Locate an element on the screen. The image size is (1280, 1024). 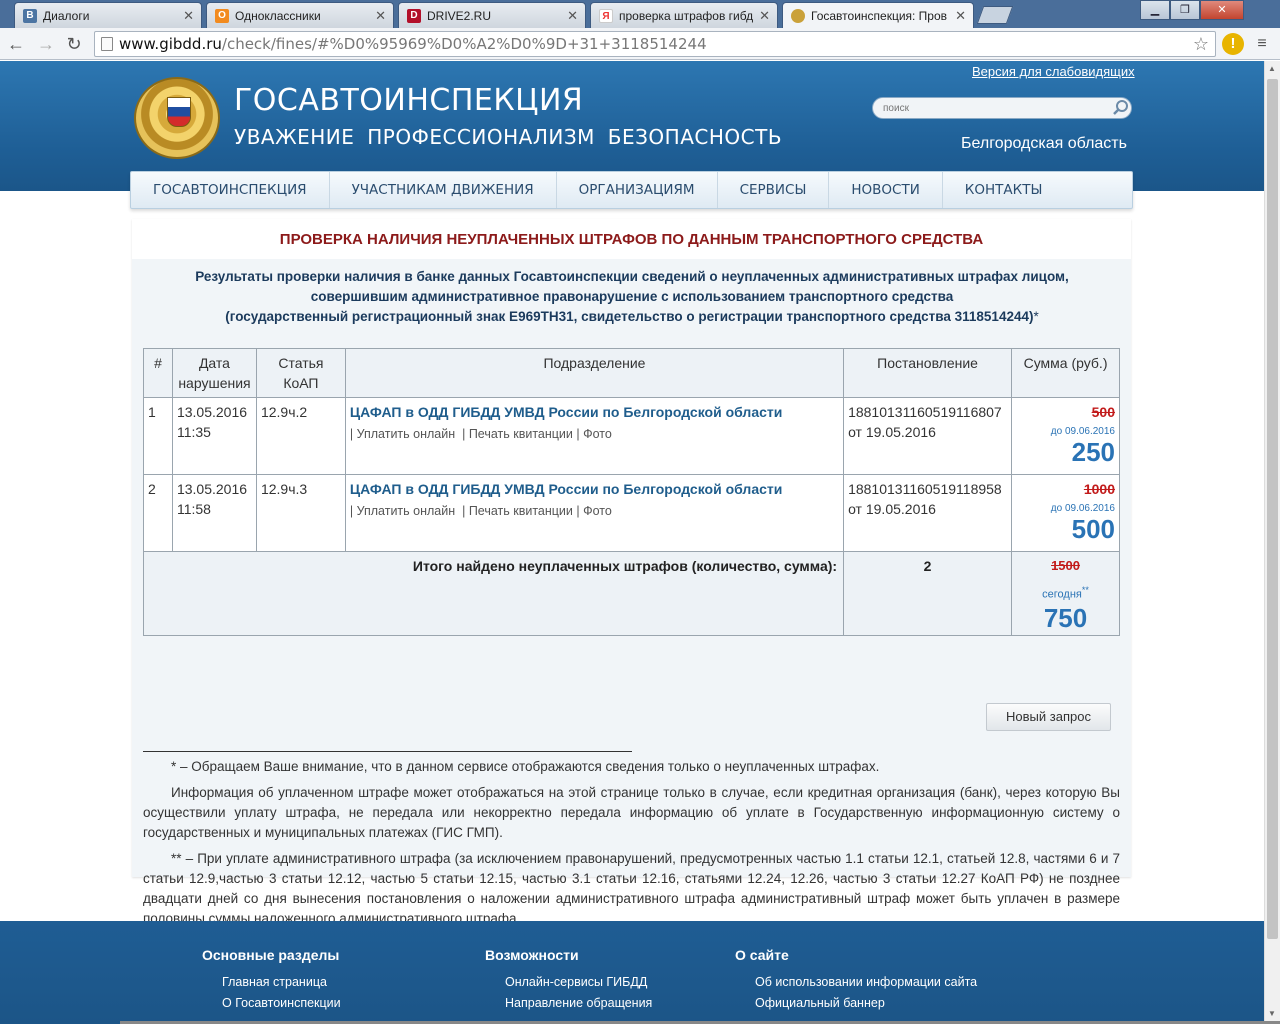
sum-cell: 500 до 09.06.2016 250 is located at coordinates (1065, 436).